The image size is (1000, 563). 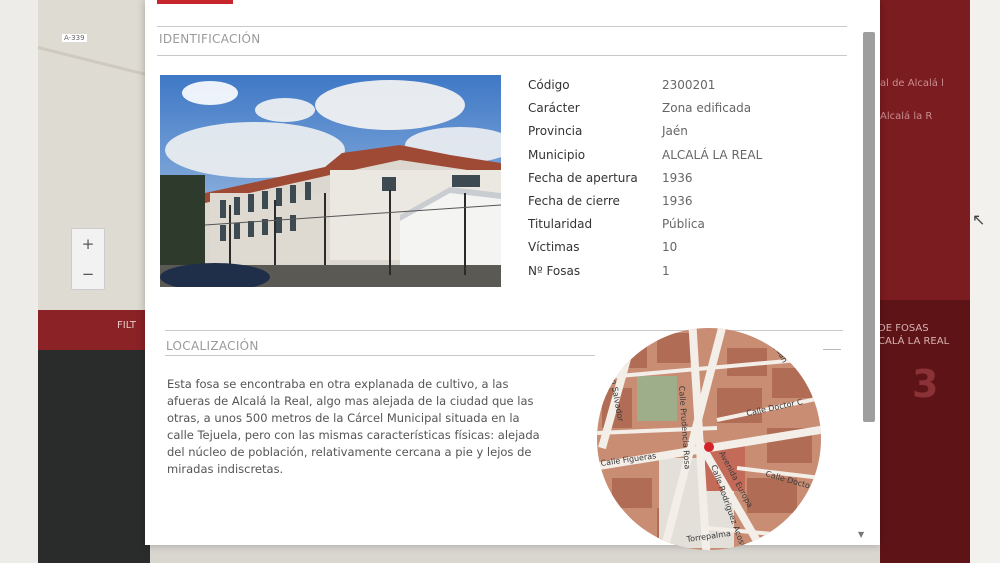 What do you see at coordinates (554, 270) in the screenshot?
I see `field-label: Nº Fosas` at bounding box center [554, 270].